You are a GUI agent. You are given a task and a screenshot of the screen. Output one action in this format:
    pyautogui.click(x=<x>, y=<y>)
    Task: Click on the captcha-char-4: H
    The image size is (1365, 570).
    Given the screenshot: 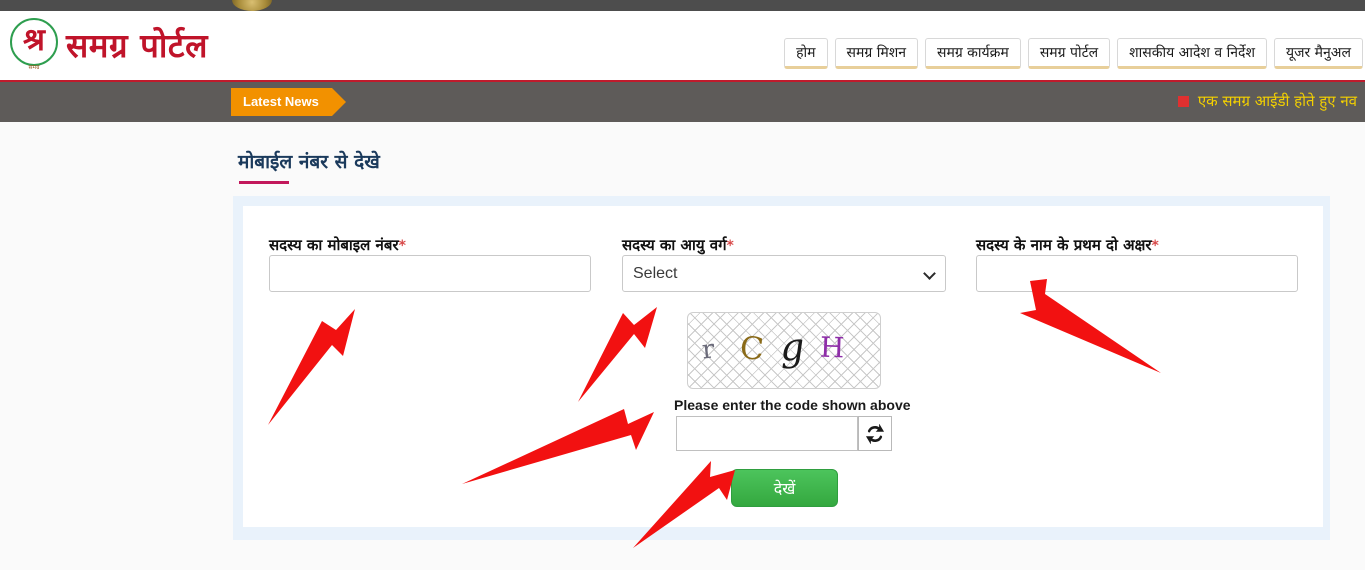 What is the action you would take?
    pyautogui.click(x=832, y=347)
    